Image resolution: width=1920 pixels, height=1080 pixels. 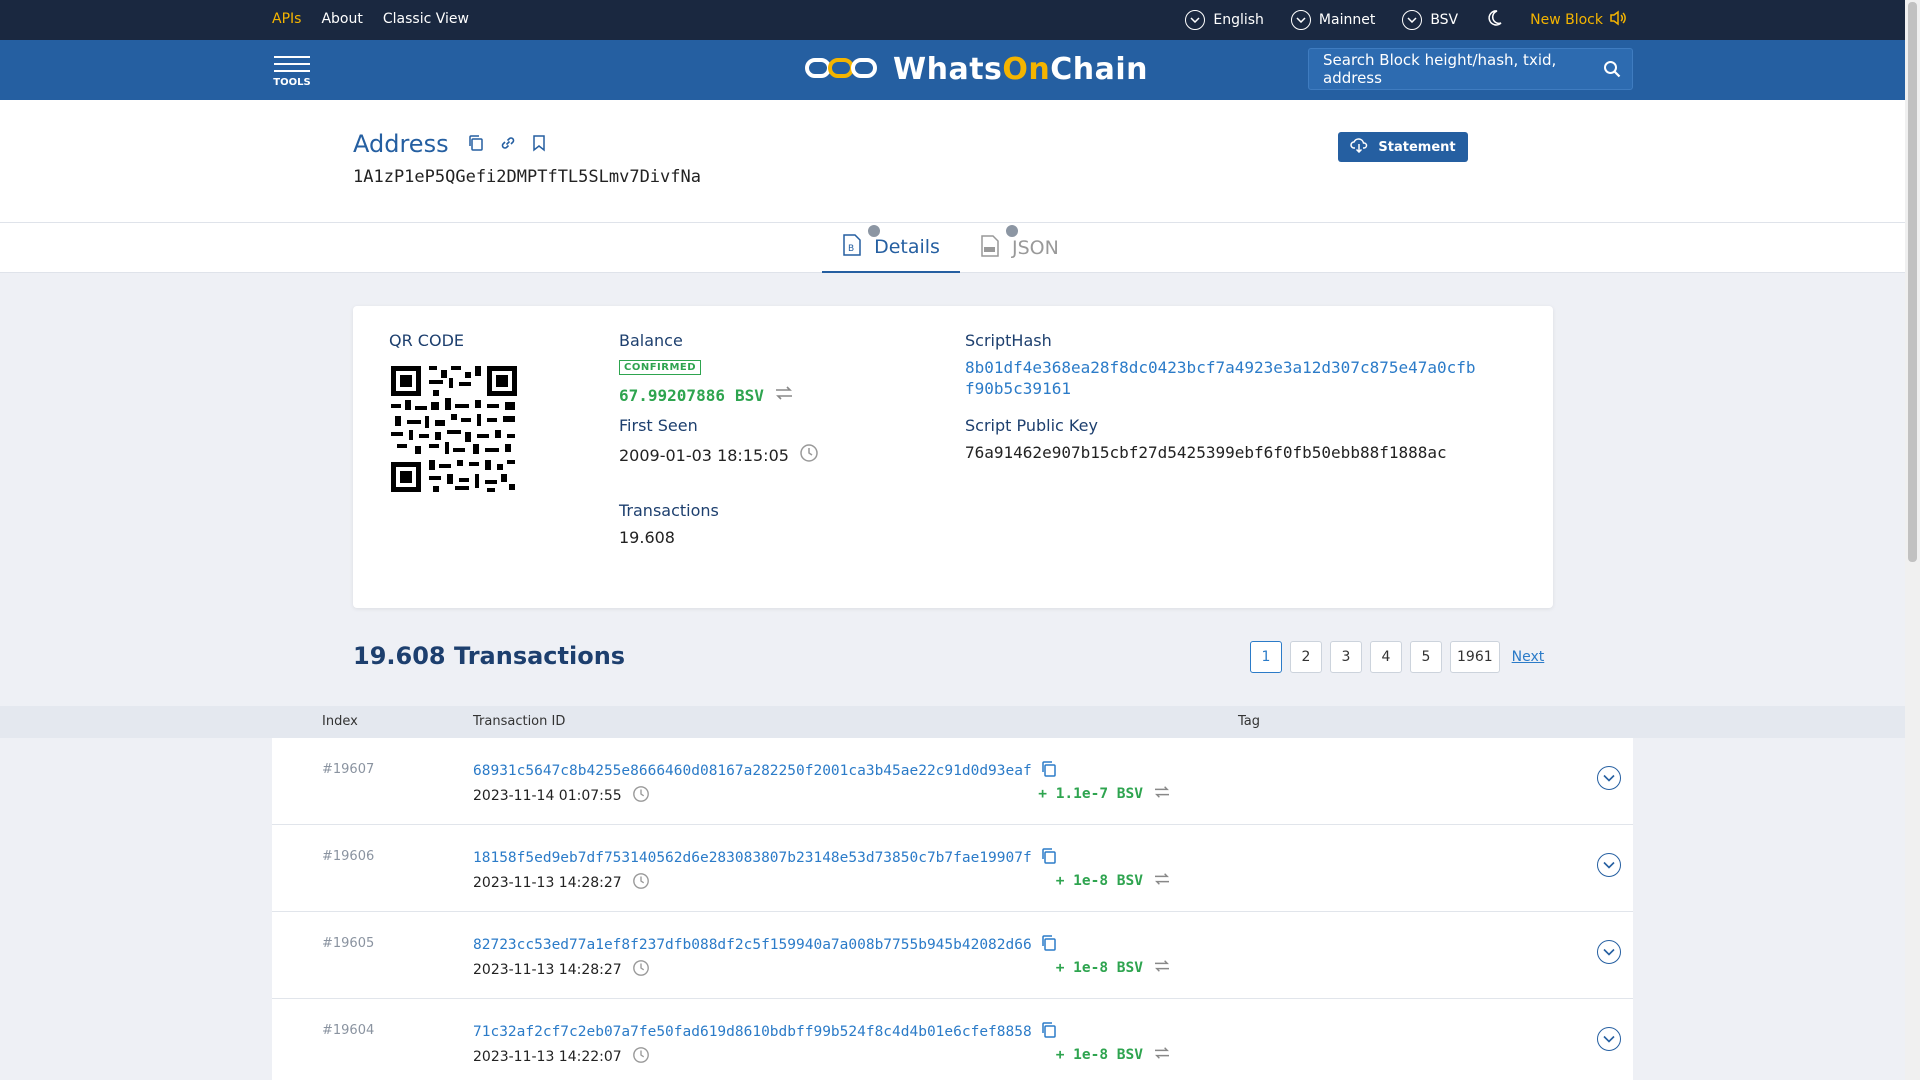 I want to click on transactions-count: 19.608, so click(x=647, y=537).